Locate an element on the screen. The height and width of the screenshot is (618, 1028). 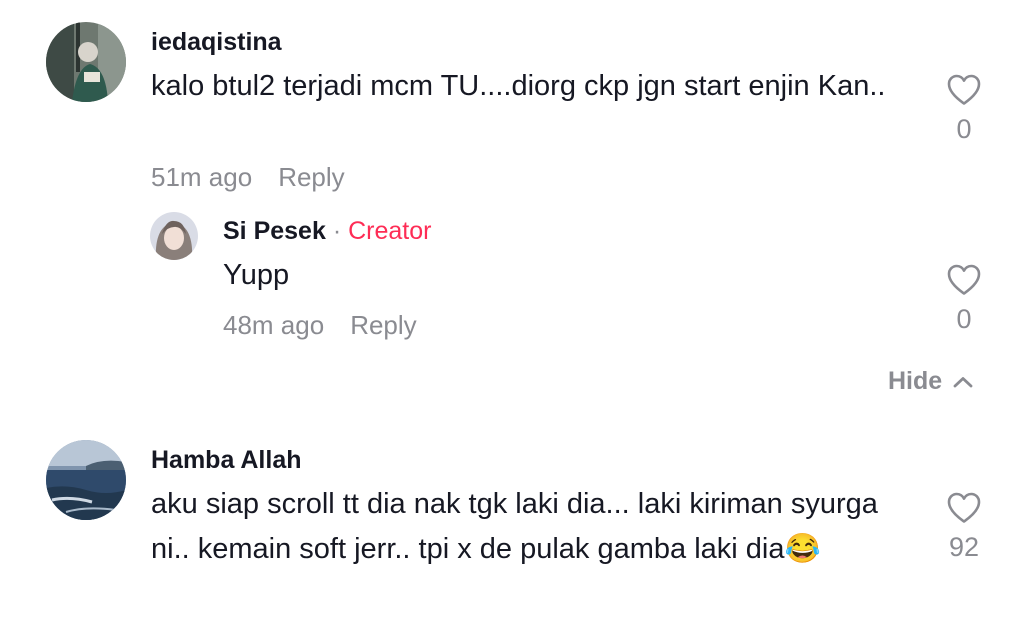
reply-text: Yupp is located at coordinates (256, 275).